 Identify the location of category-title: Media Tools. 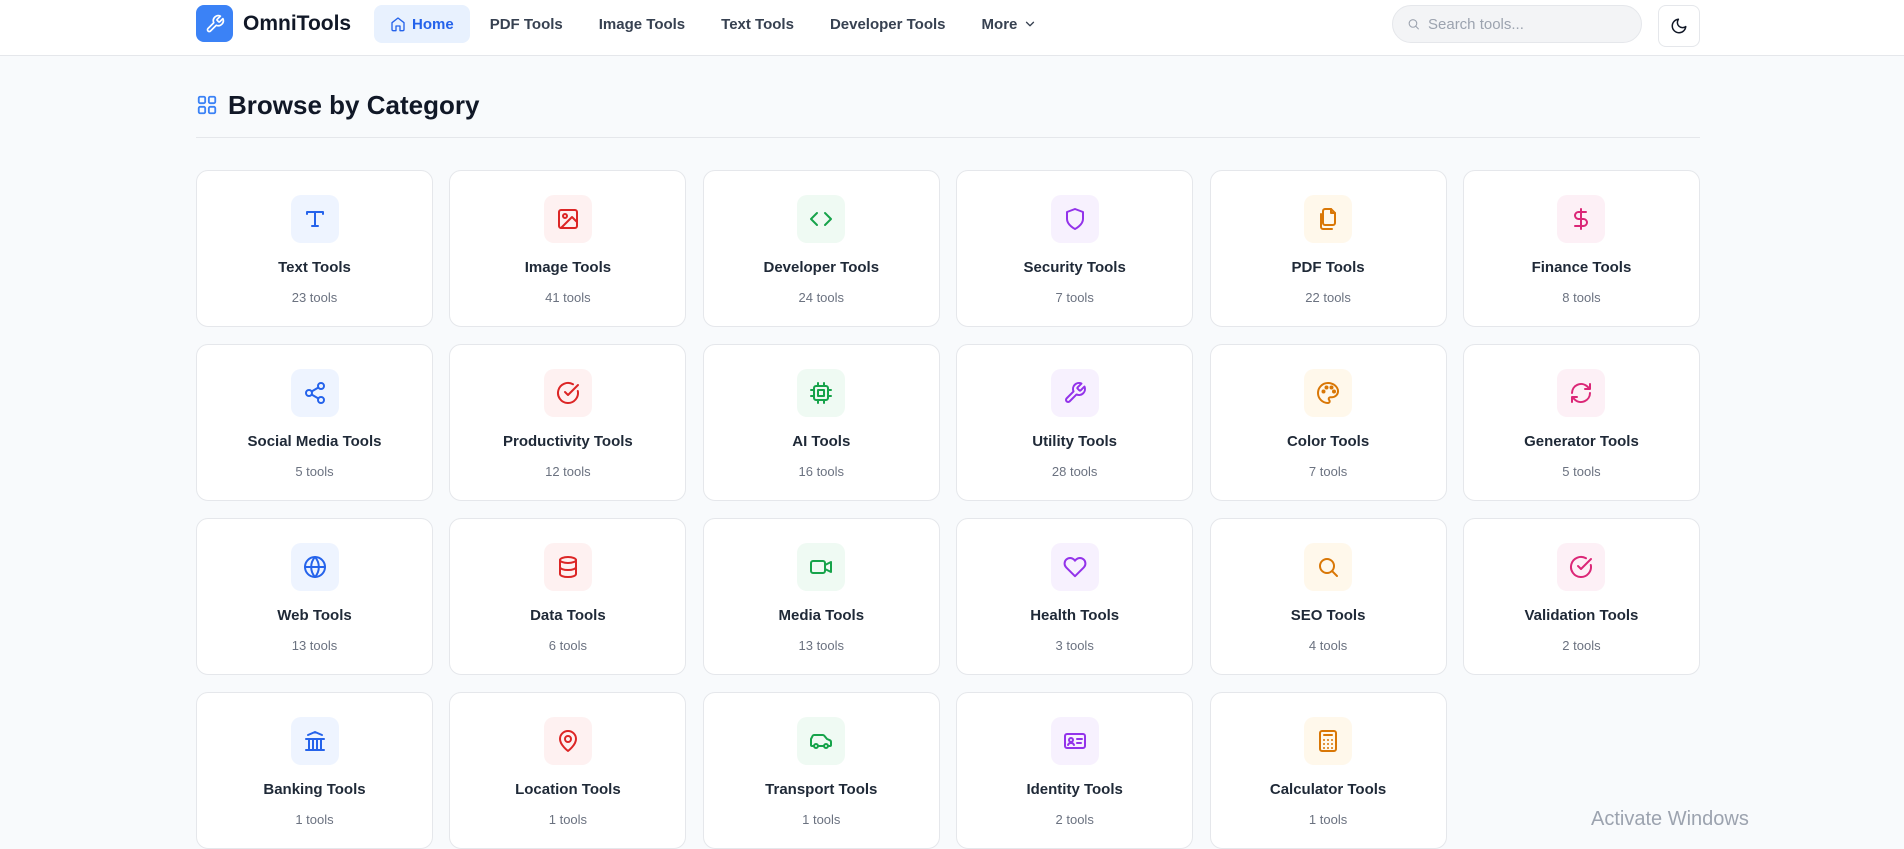
(821, 615).